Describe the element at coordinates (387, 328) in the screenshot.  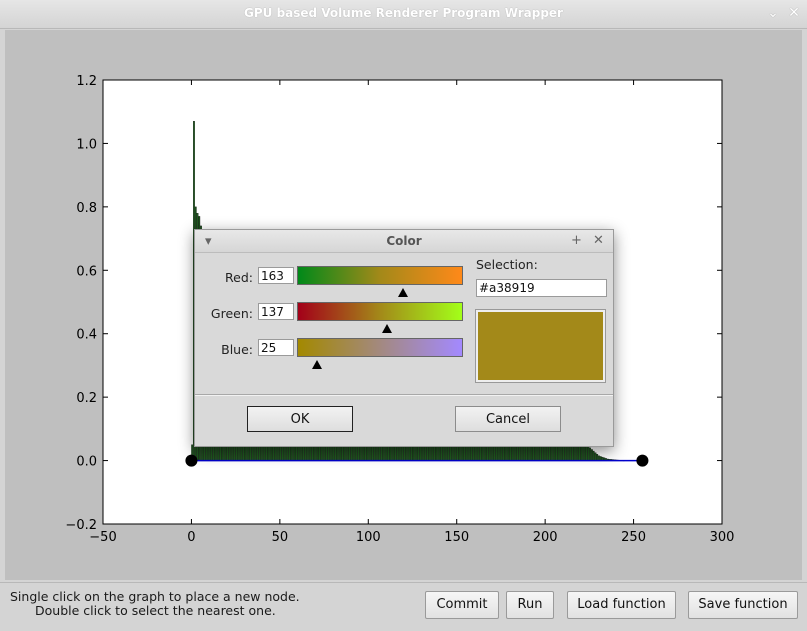
I see `green-slider-marker` at that location.